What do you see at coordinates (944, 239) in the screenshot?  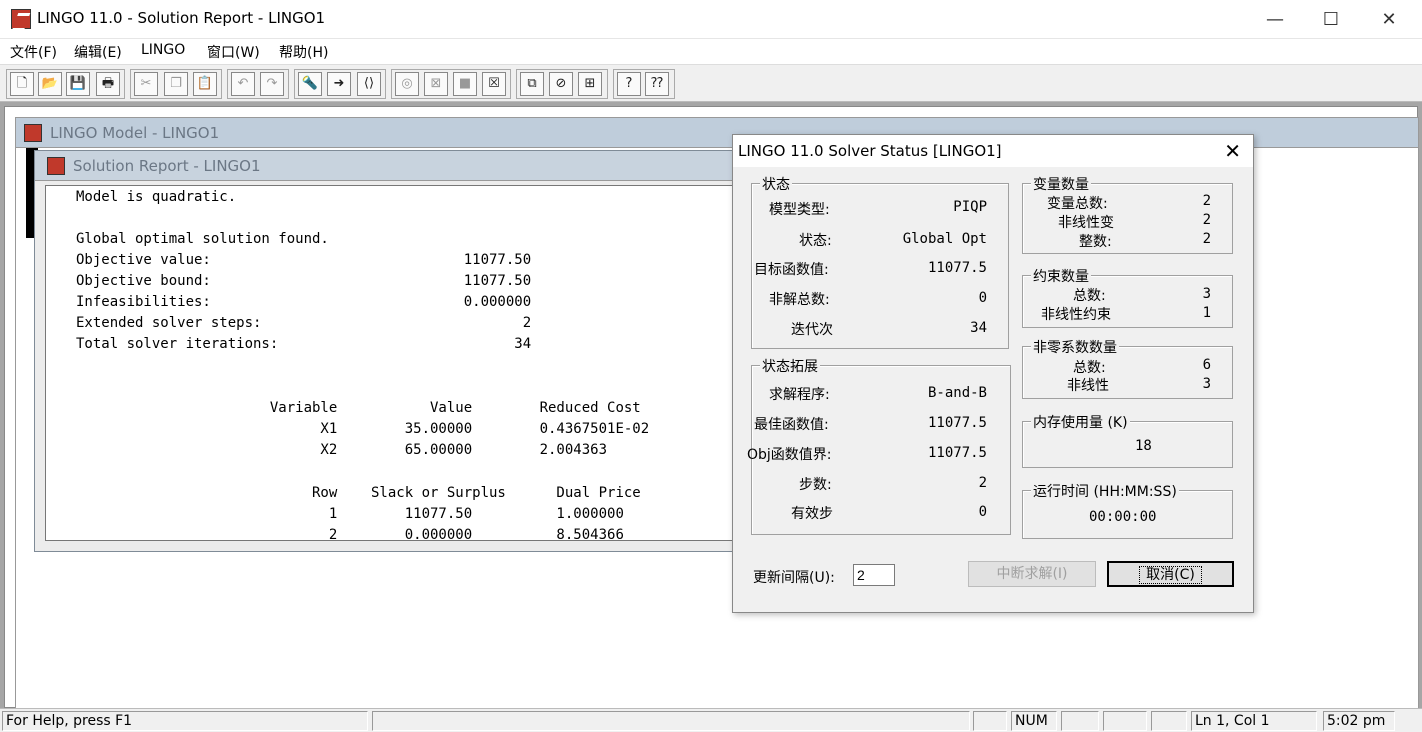 I see `status-value: Global Opt` at bounding box center [944, 239].